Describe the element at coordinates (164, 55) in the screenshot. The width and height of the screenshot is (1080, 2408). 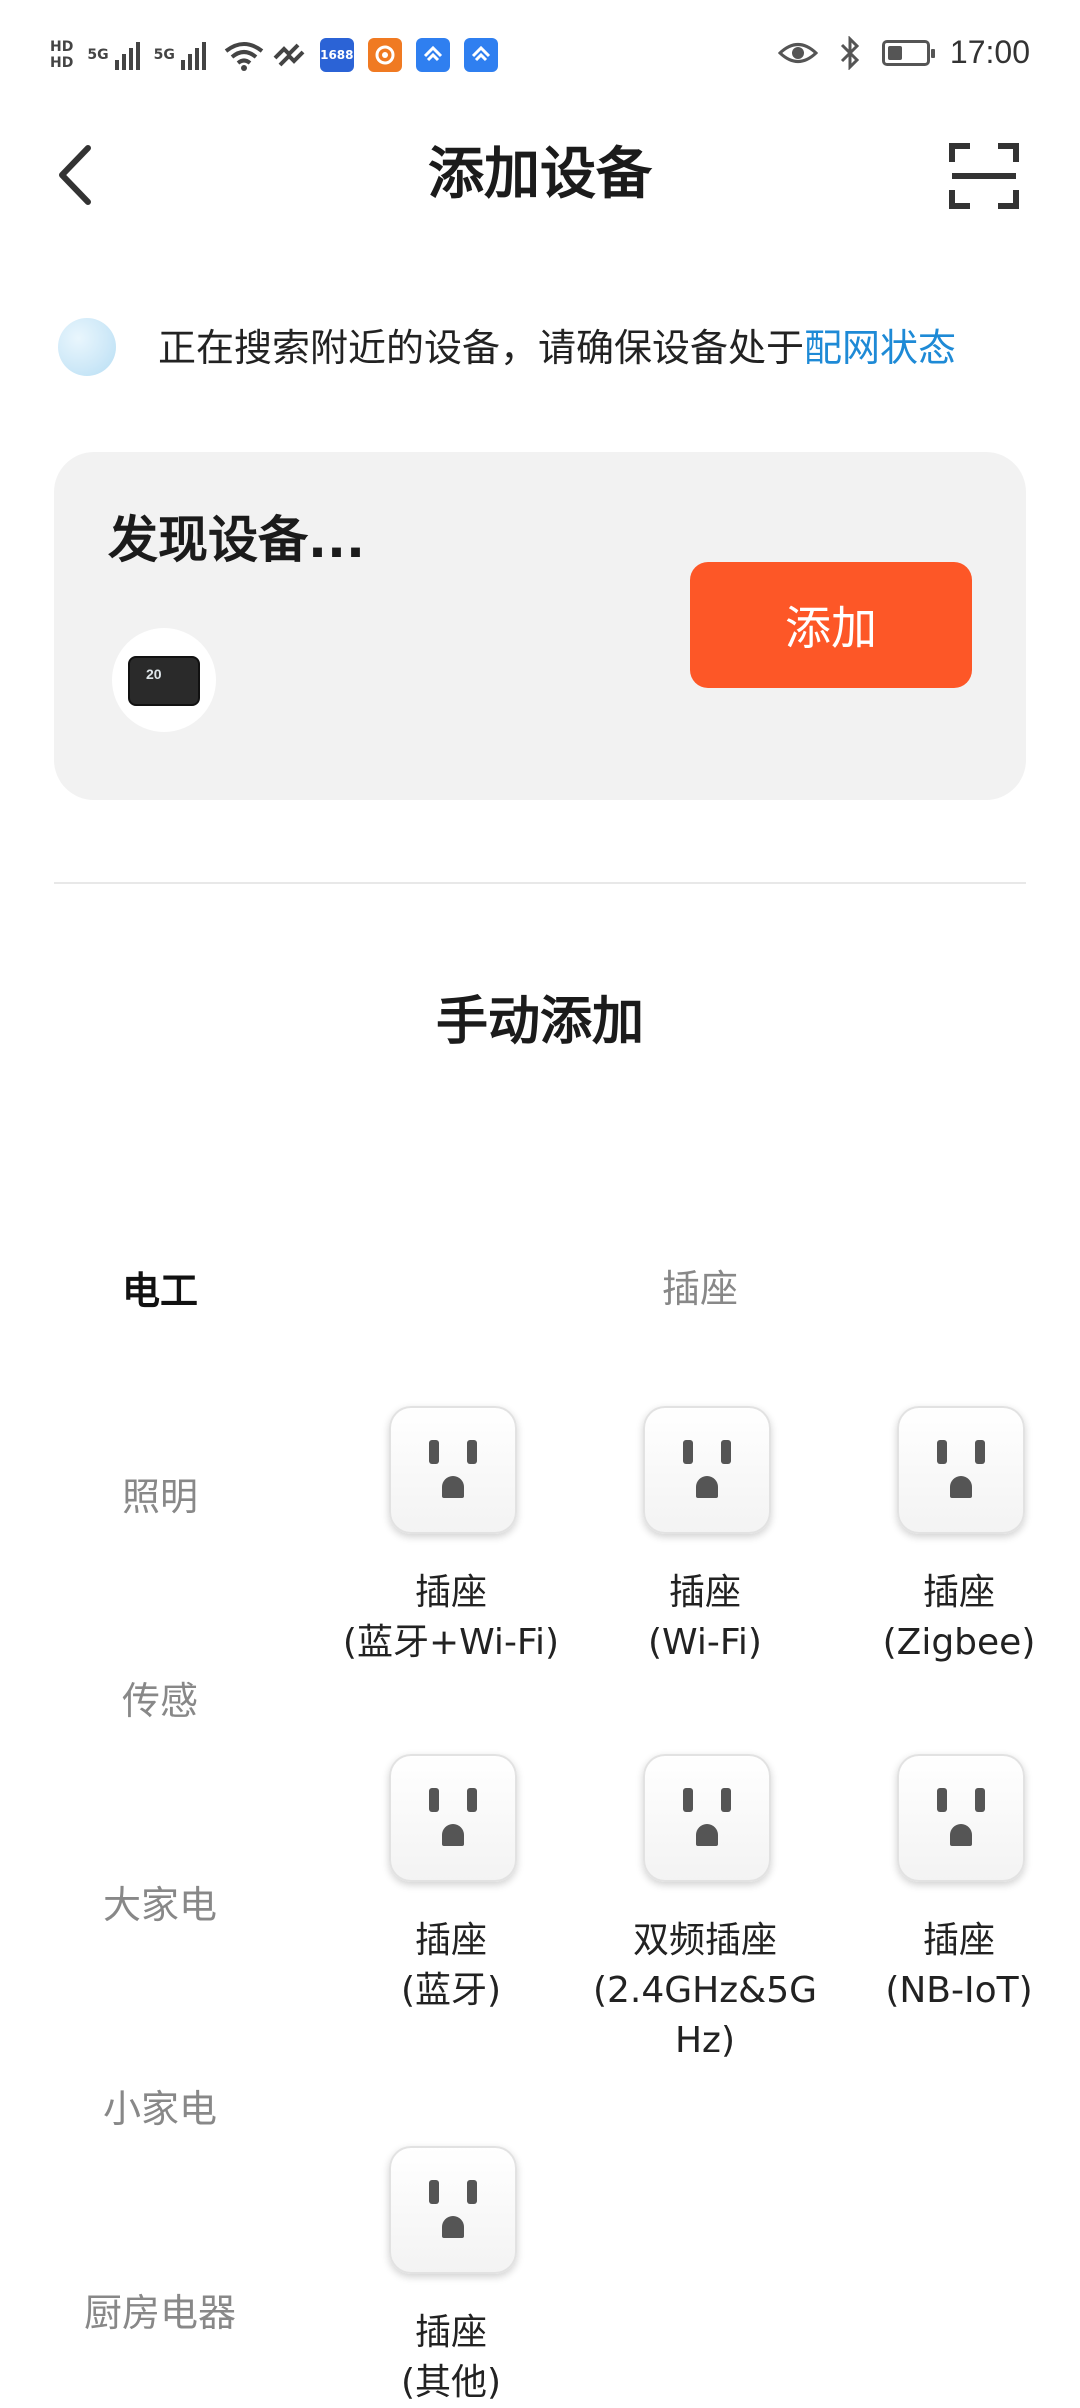
I see `network-type-2: 5G` at that location.